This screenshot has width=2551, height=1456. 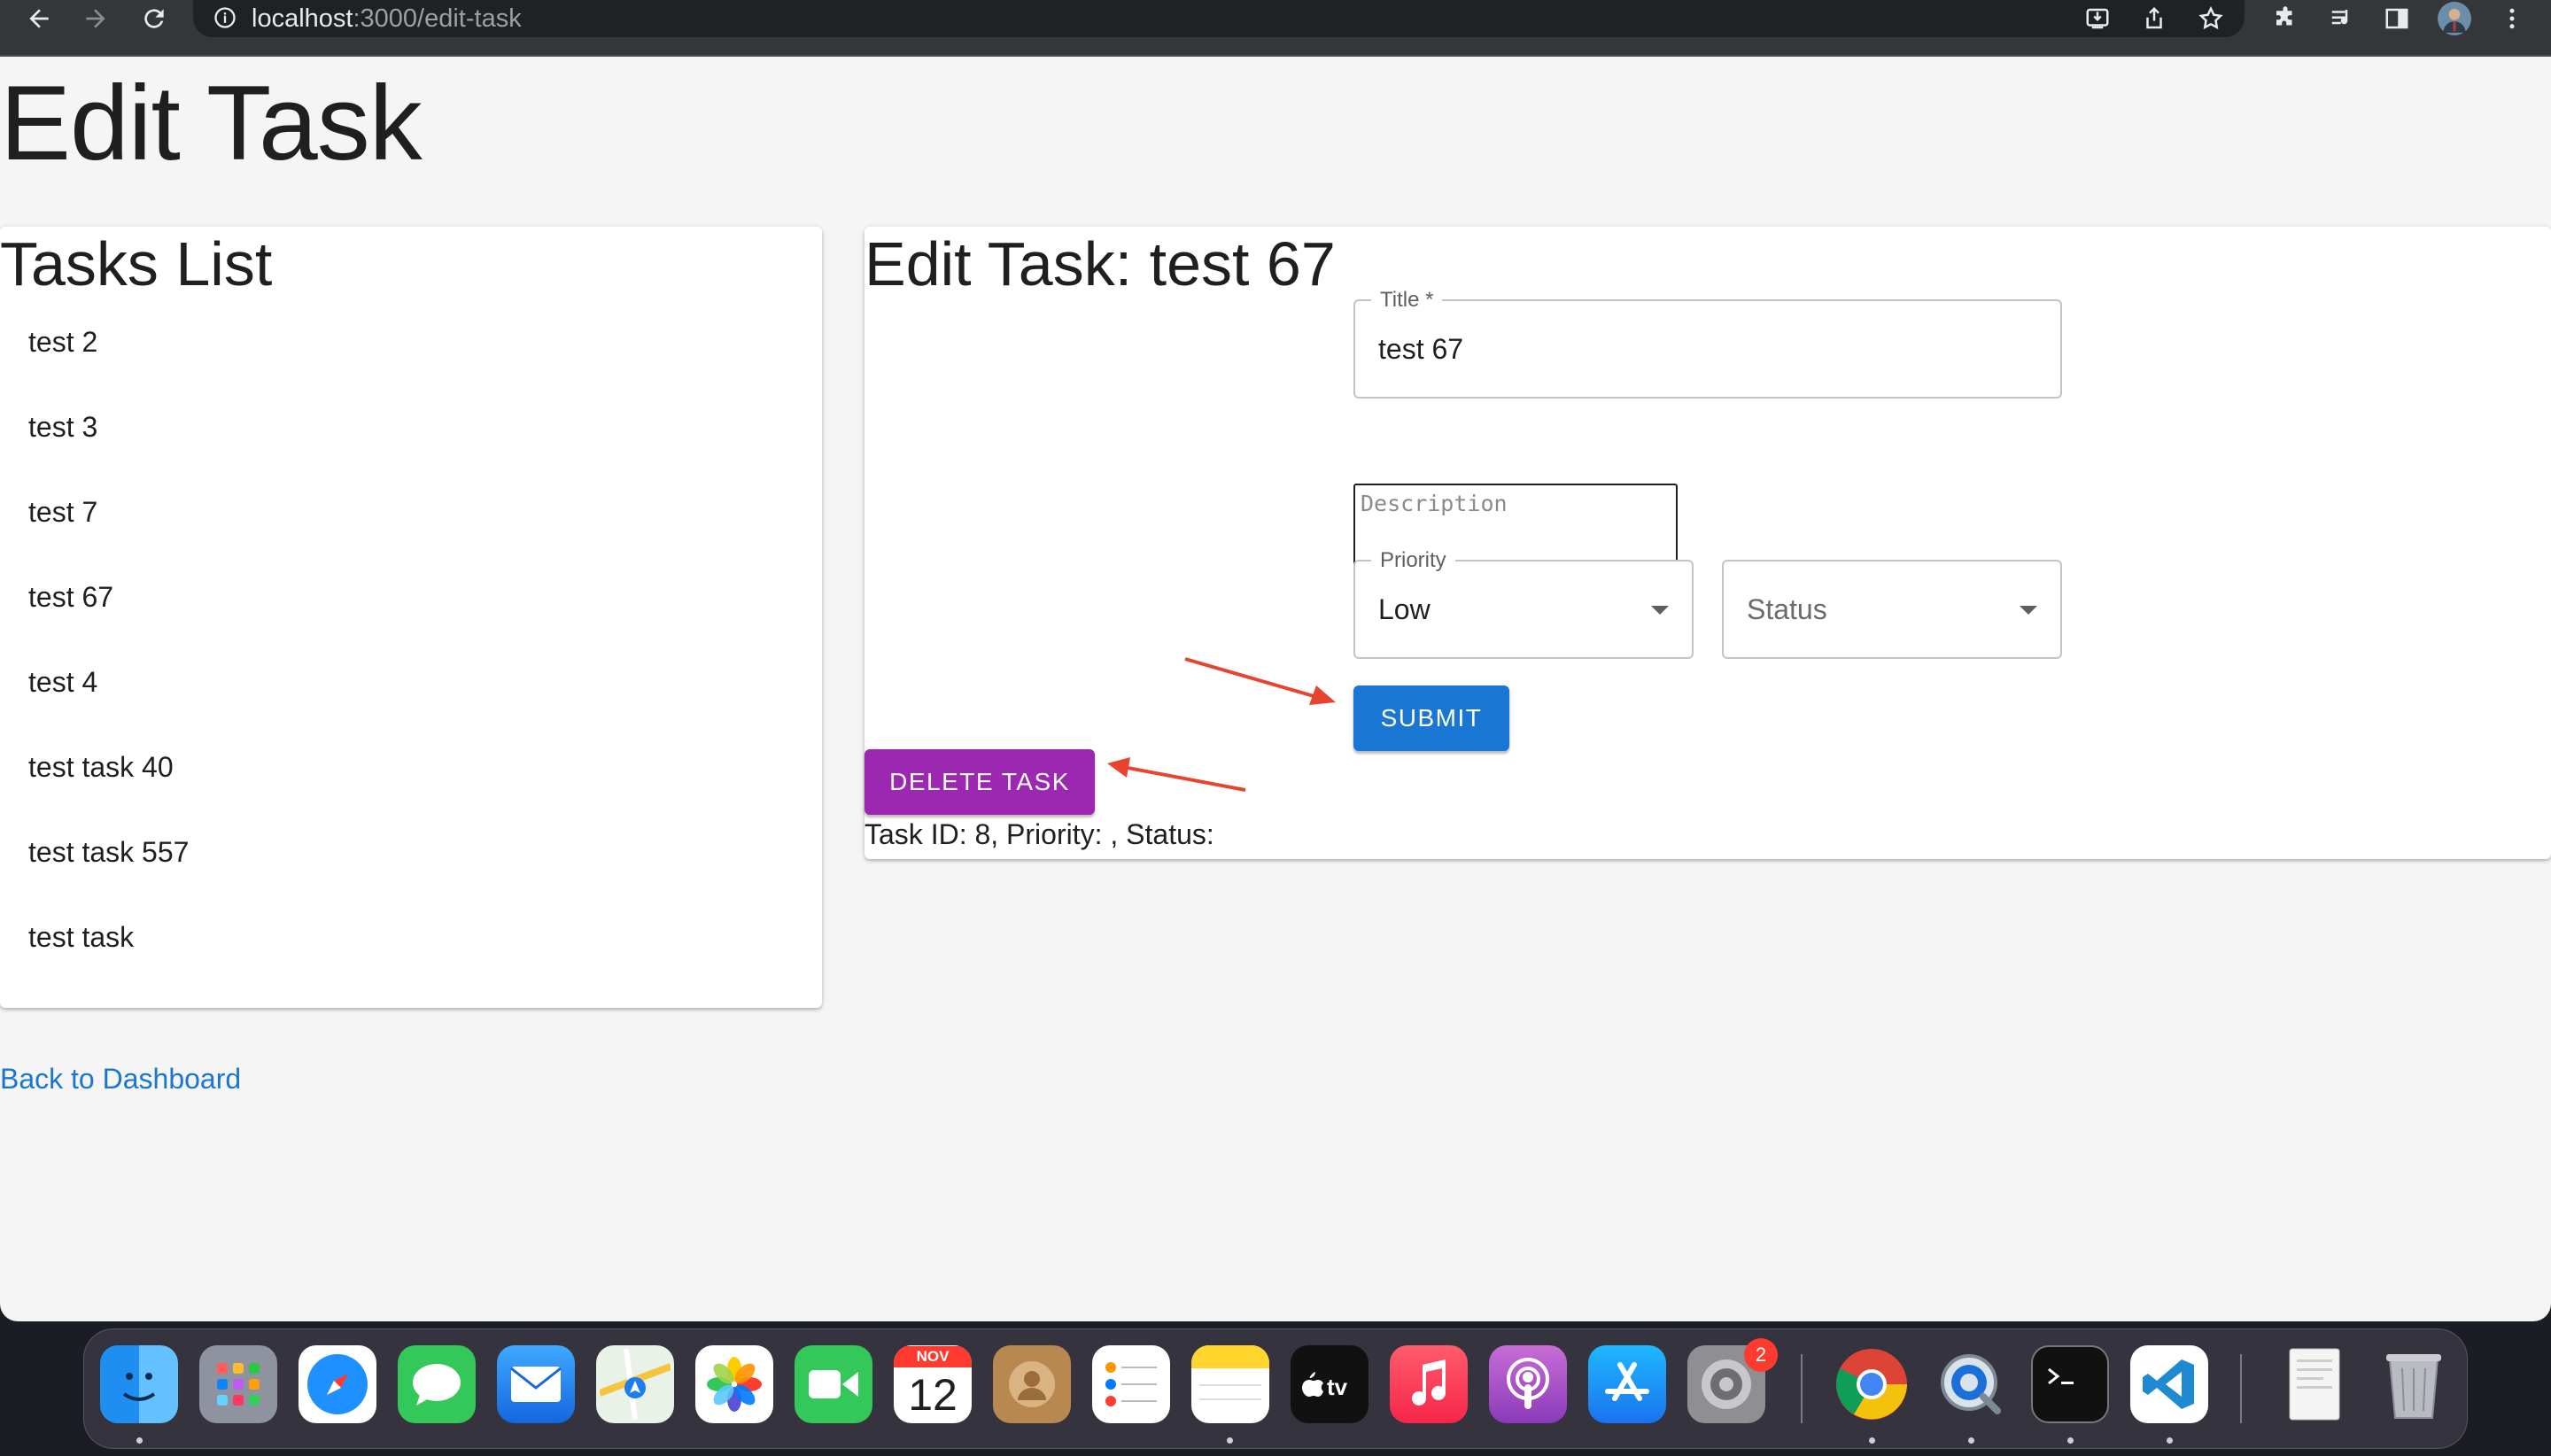 What do you see at coordinates (1420, 349) in the screenshot?
I see `title-input-value: test 67` at bounding box center [1420, 349].